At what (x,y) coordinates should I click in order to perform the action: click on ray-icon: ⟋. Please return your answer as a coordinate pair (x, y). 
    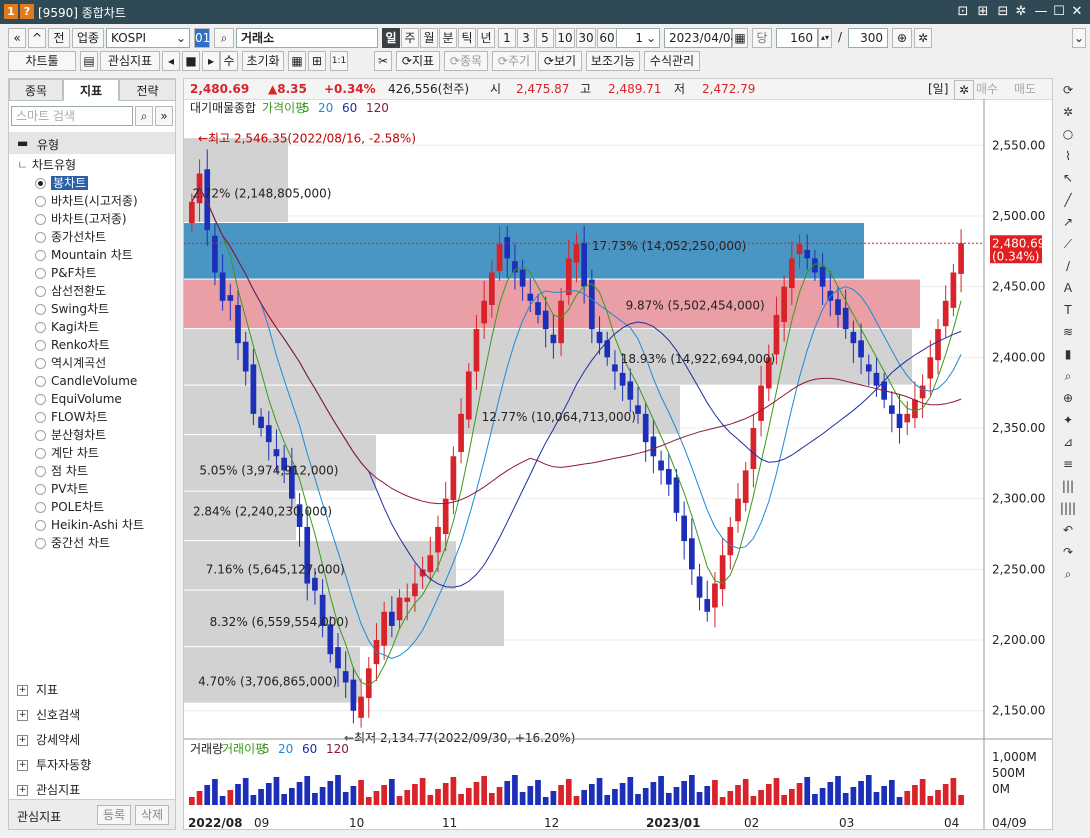
    Looking at the image, I should click on (1068, 244).